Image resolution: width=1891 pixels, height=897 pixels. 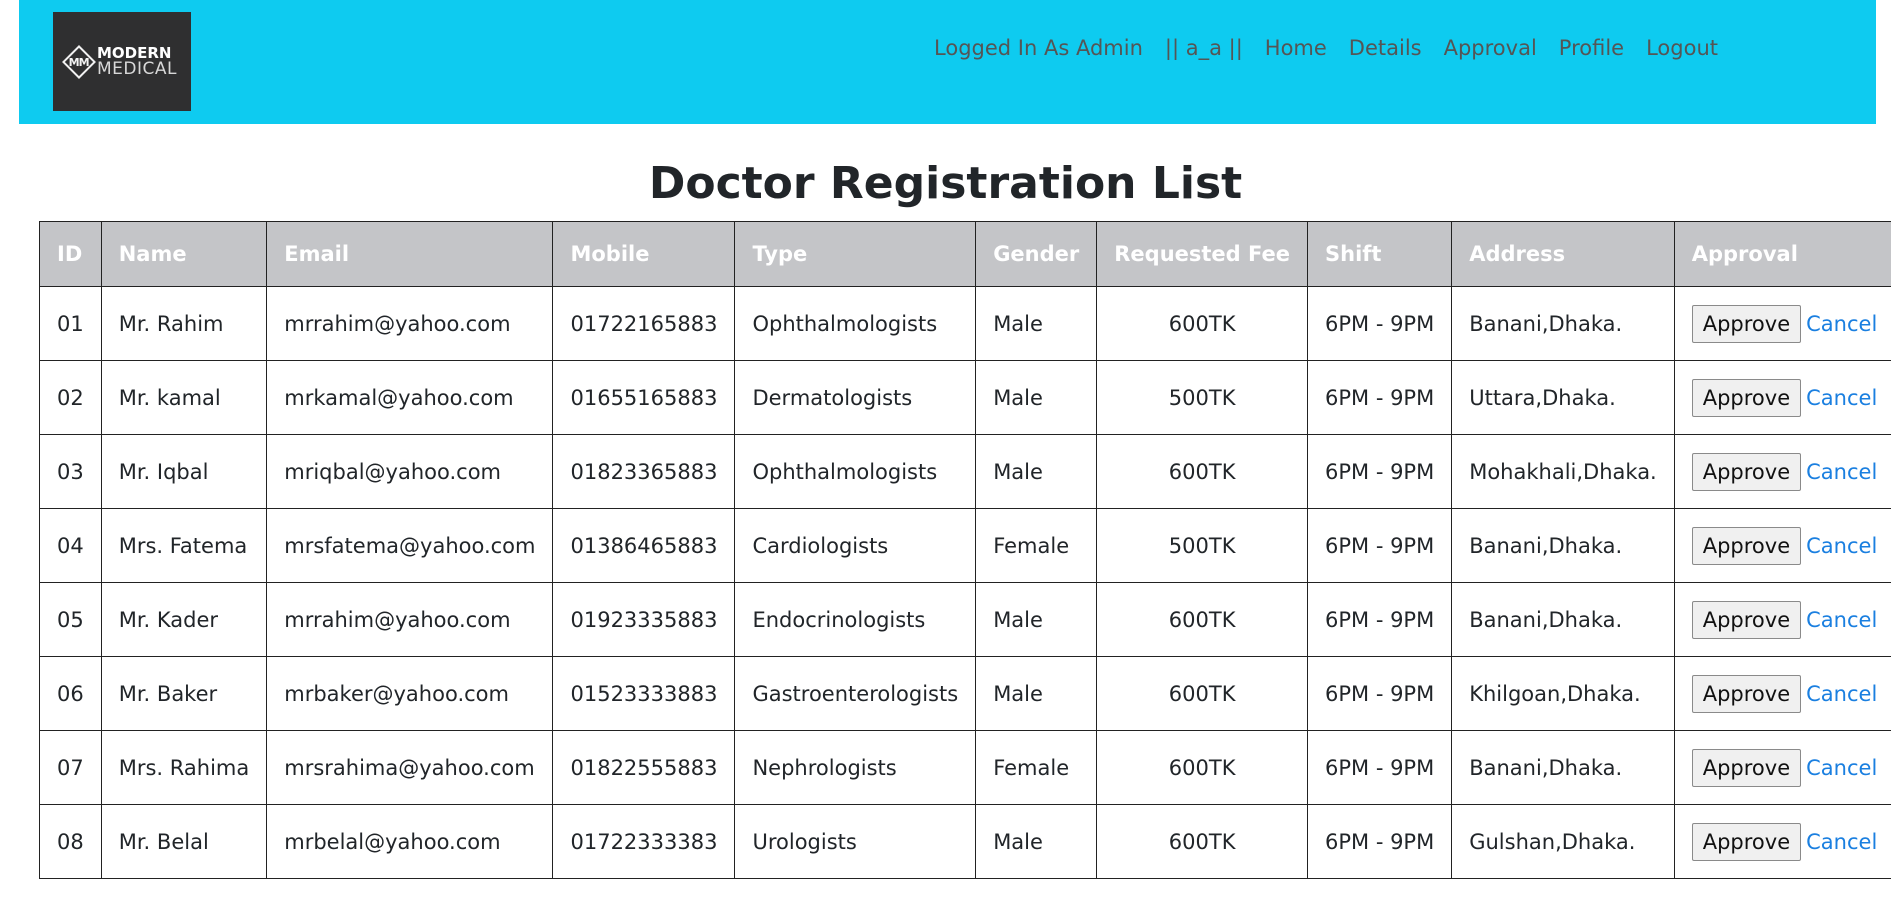 I want to click on cell-type: Cardiologists, so click(x=855, y=545).